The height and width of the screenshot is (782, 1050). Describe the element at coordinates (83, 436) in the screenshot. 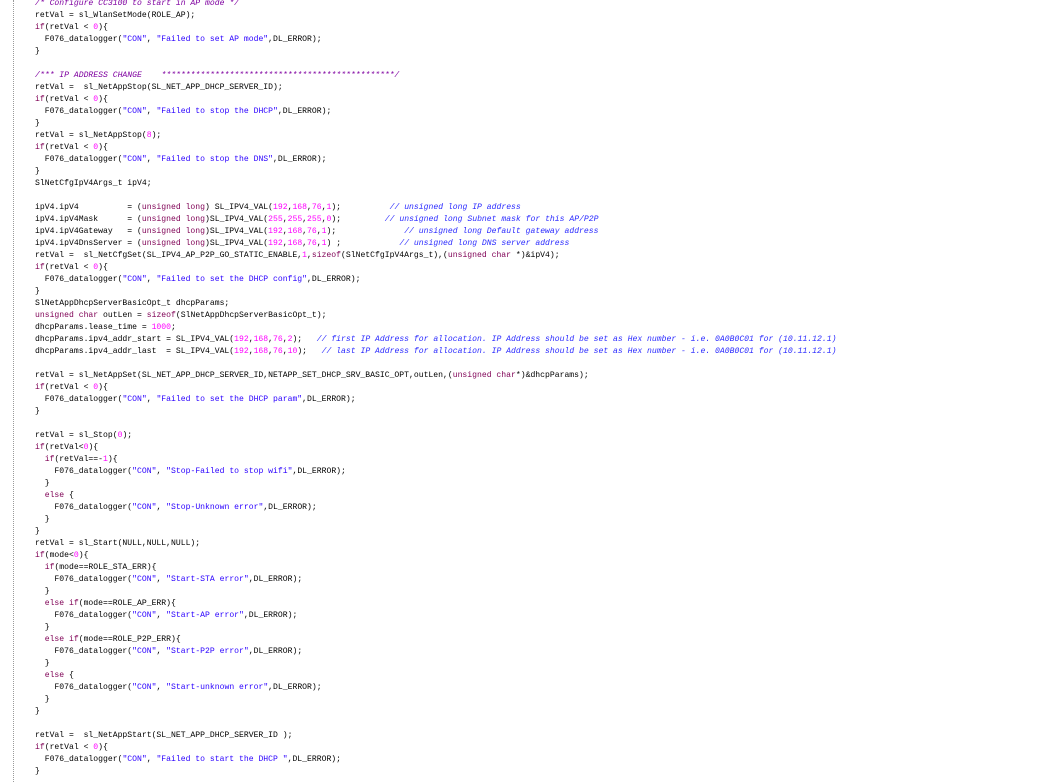

I see `code-line: retVal = sl_Stop(0);` at that location.